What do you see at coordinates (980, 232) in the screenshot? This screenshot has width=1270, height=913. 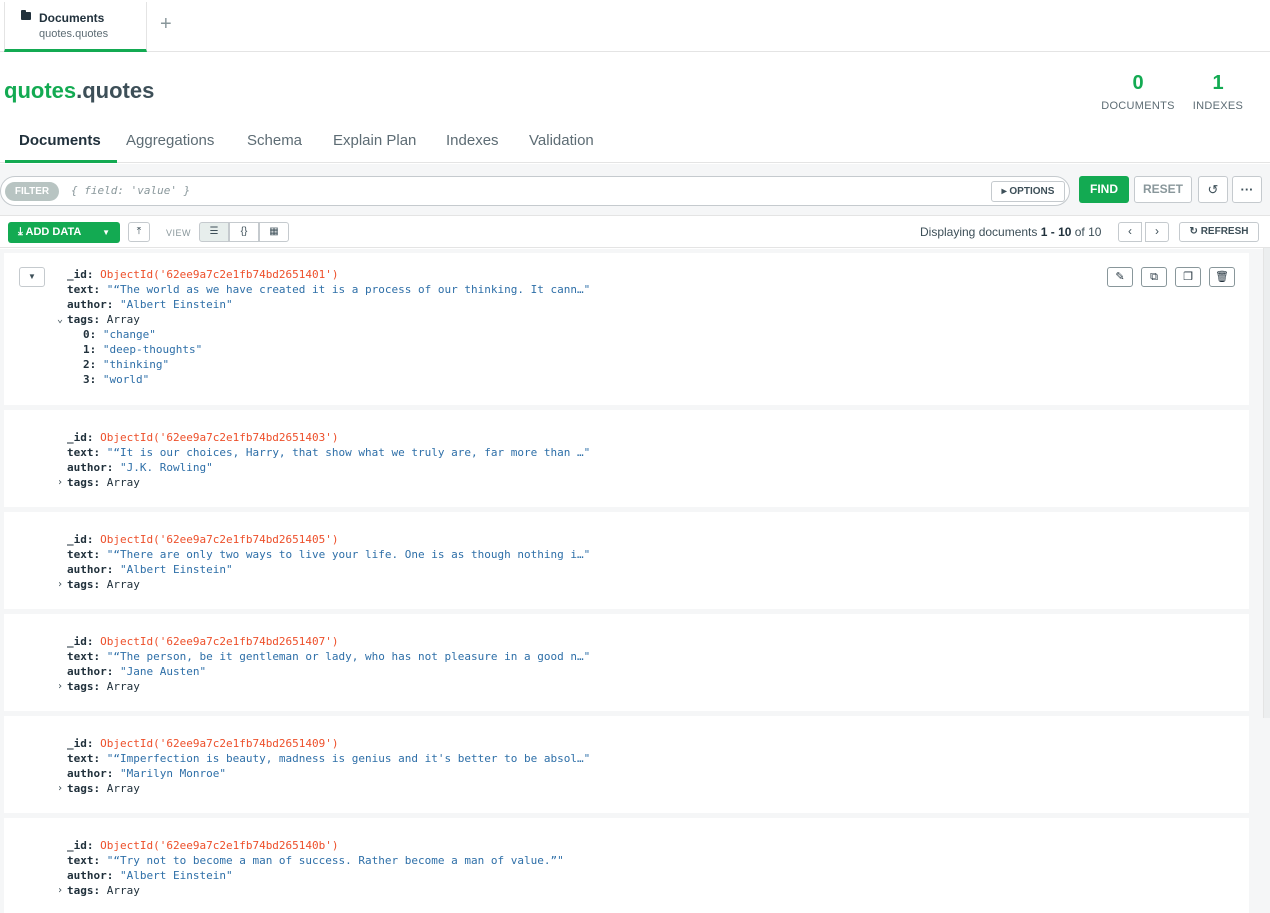 I see `pagination-prefix: Displaying documents` at bounding box center [980, 232].